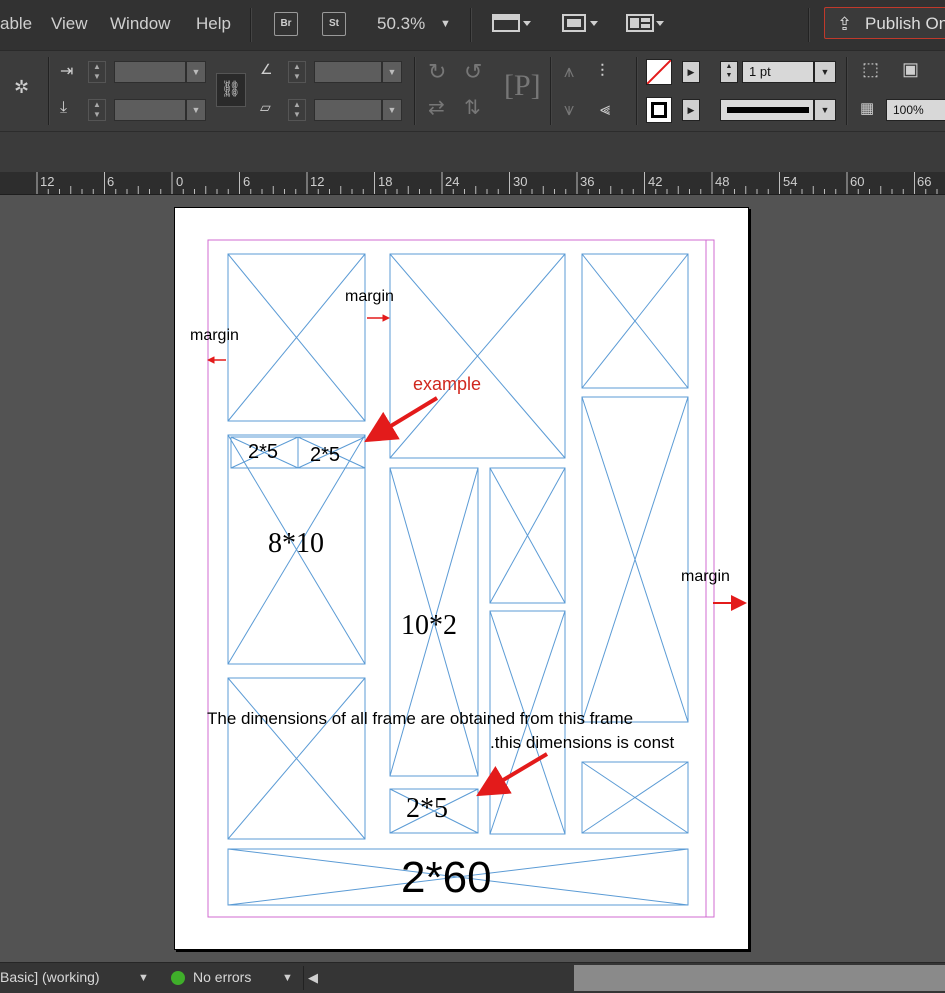 The width and height of the screenshot is (945, 993). I want to click on menu-window: Window, so click(140, 24).